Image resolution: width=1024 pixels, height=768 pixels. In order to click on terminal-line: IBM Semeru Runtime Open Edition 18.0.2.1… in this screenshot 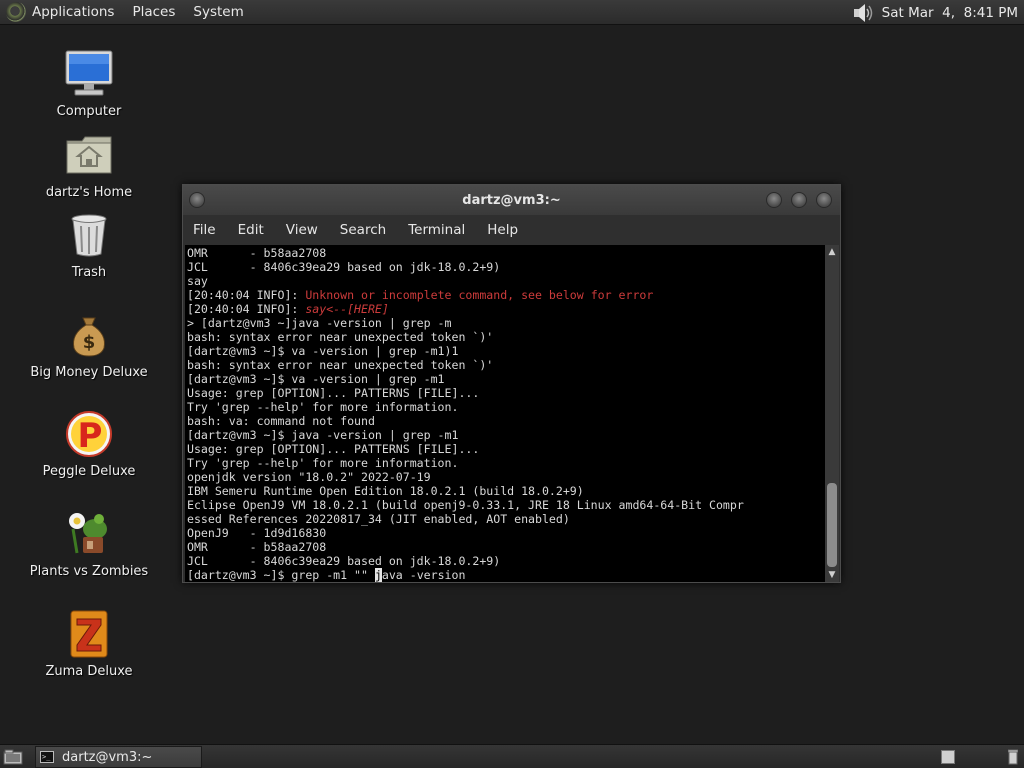, I will do `click(385, 491)`.